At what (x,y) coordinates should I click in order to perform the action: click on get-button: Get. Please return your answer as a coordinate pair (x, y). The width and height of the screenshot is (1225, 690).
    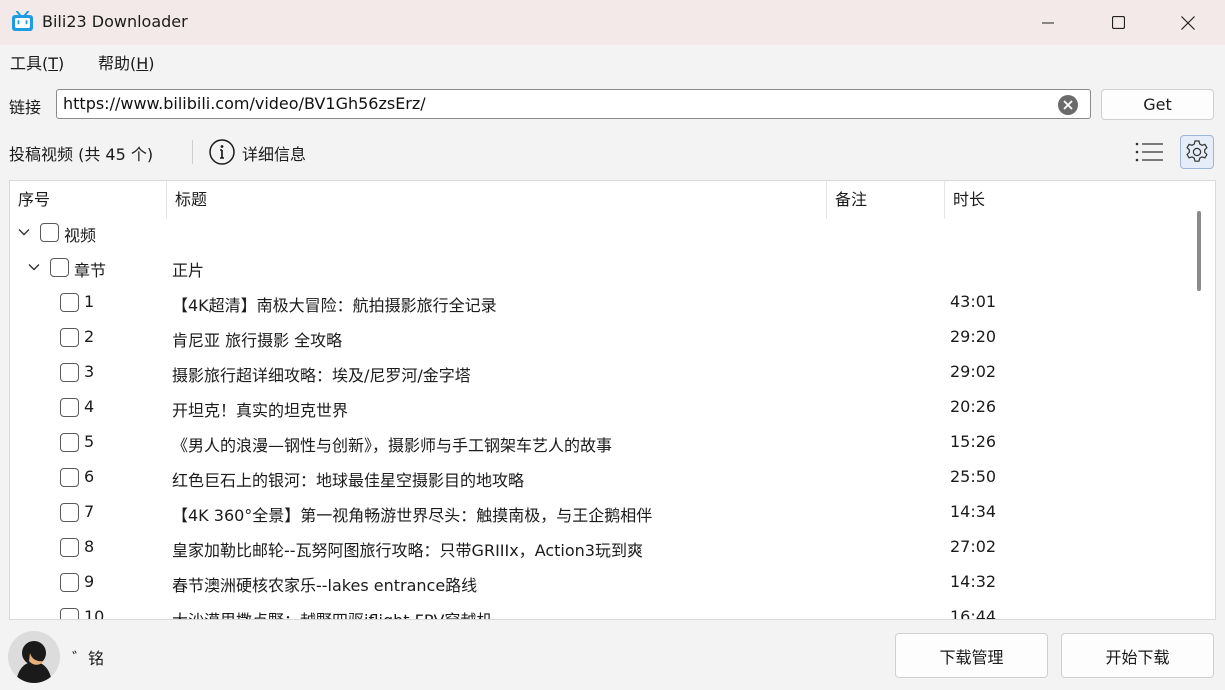
    Looking at the image, I should click on (1157, 104).